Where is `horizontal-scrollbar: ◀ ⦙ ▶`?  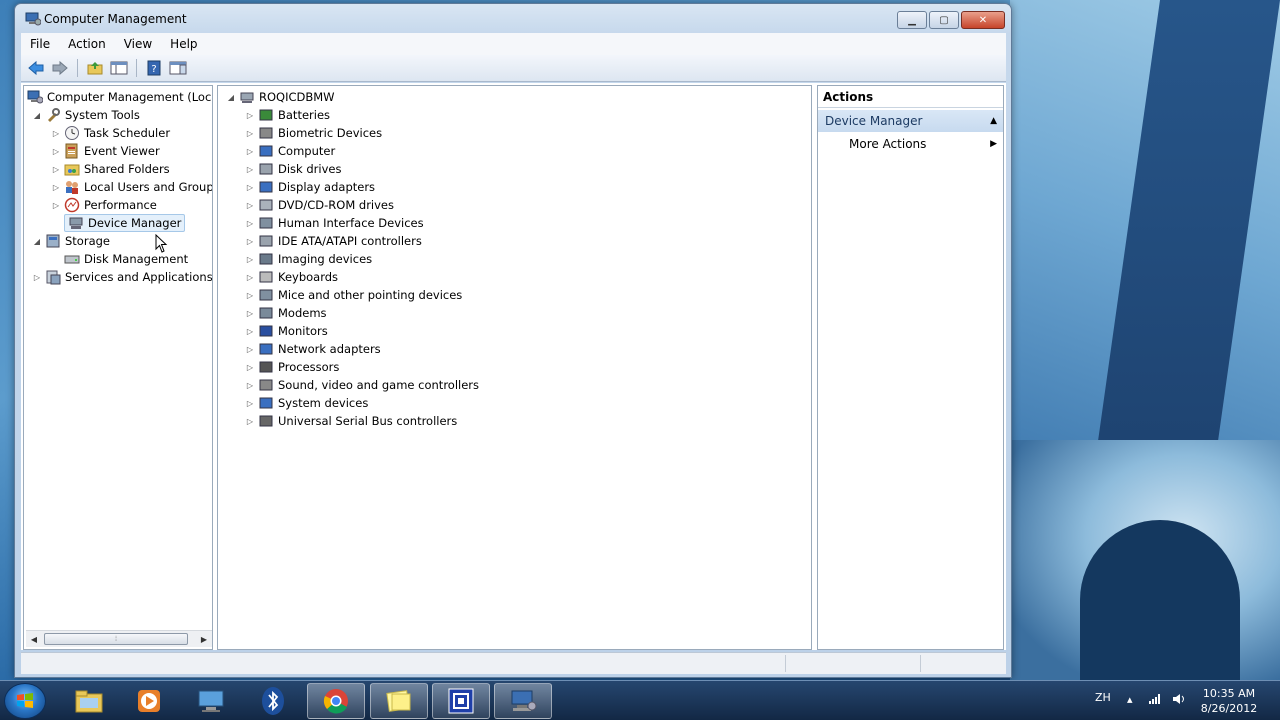
horizontal-scrollbar: ◀ ⦙ ▶ is located at coordinates (119, 638).